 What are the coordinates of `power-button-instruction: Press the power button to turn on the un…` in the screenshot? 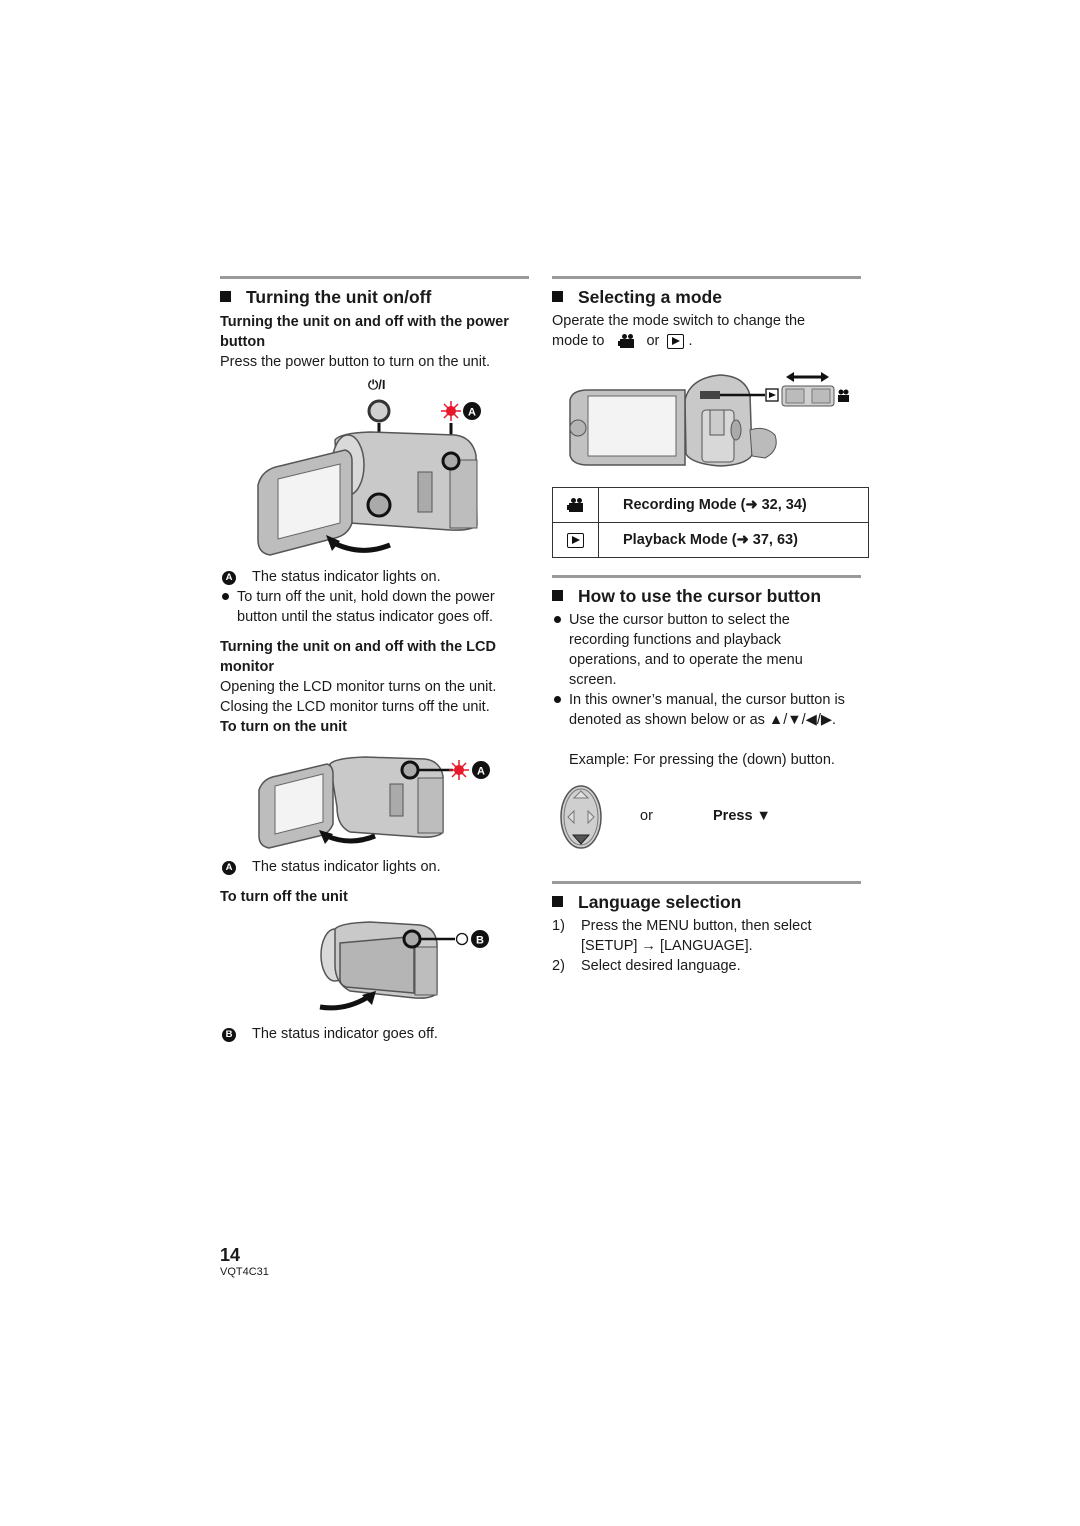 It's located at (355, 362).